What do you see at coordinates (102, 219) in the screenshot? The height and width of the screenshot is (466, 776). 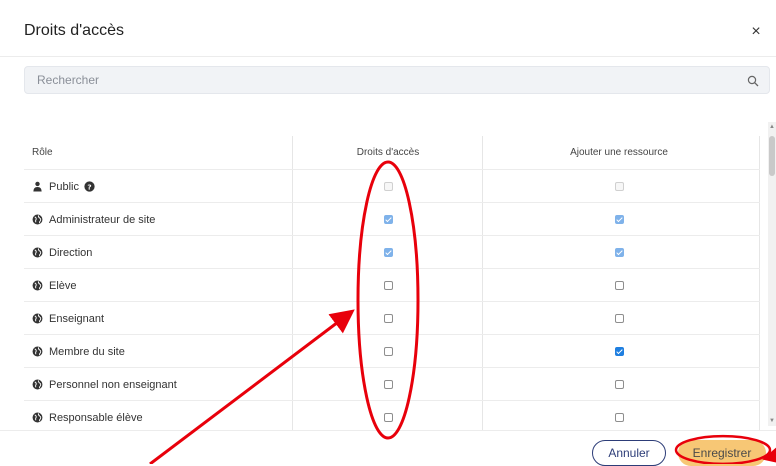 I see `role-label: Administrateur de site` at bounding box center [102, 219].